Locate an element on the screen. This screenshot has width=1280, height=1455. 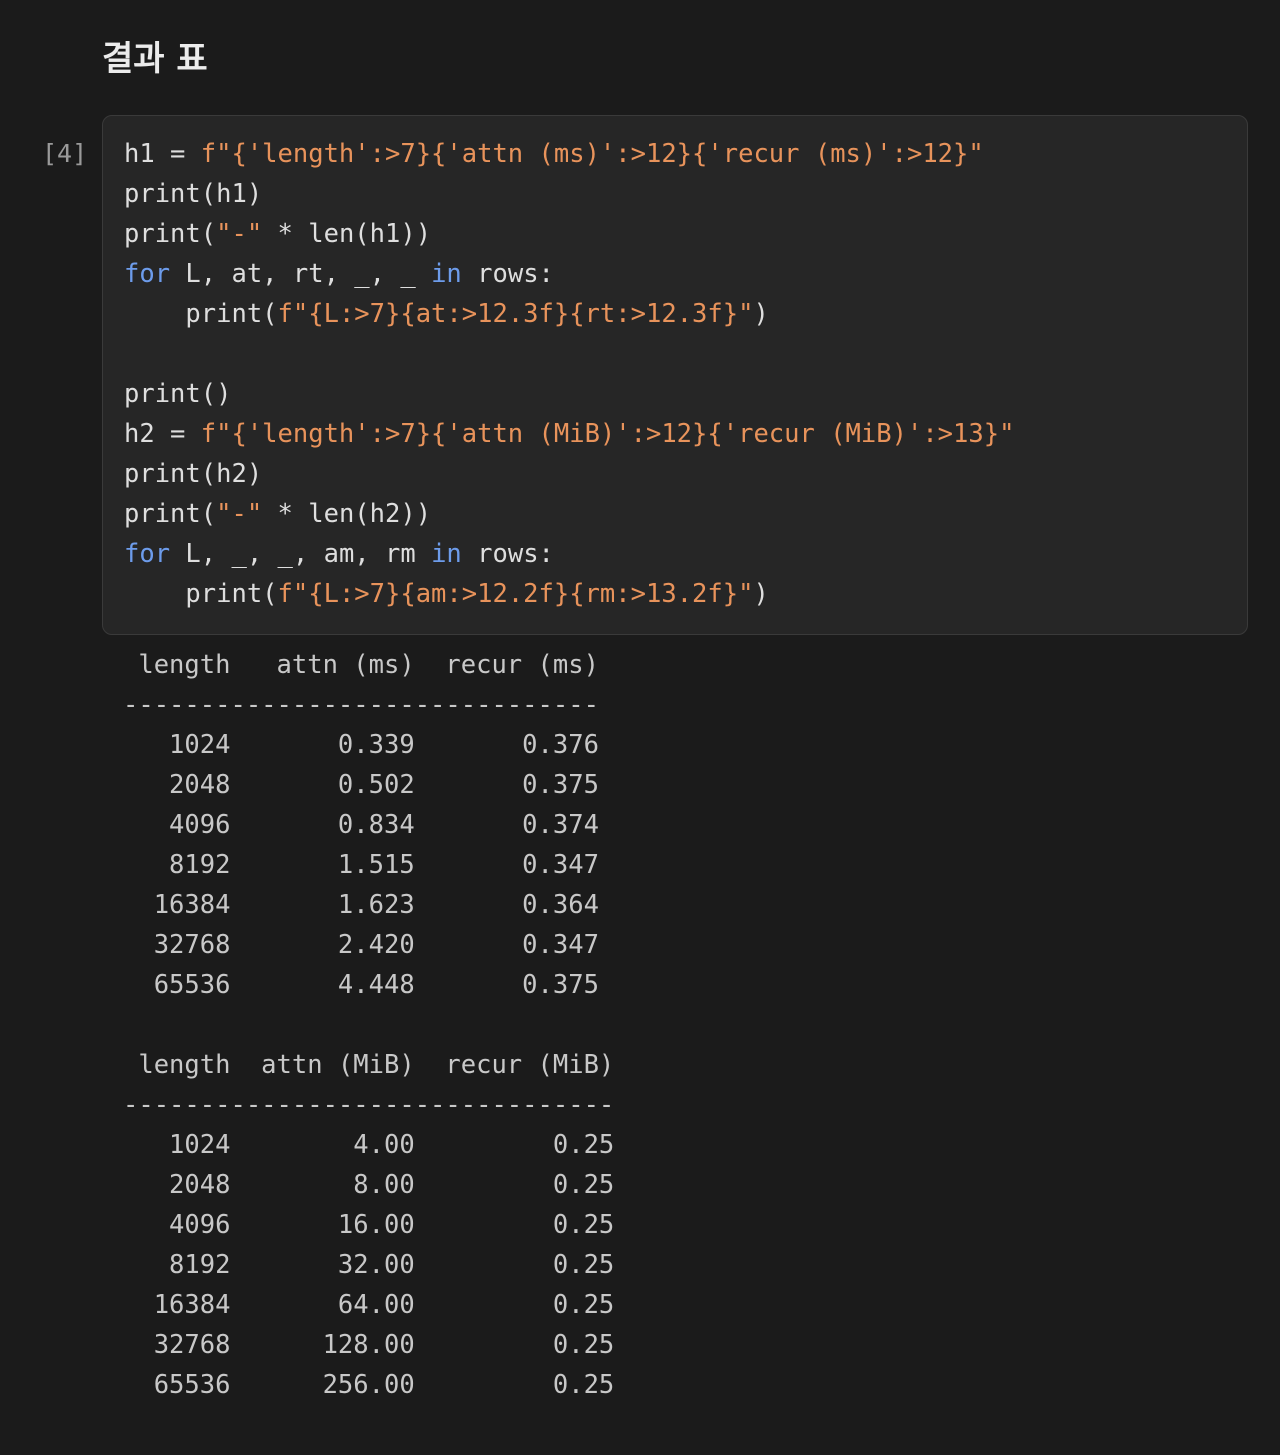
code-line: for L, at, rt, _, _ in rows: is located at coordinates (569, 274).